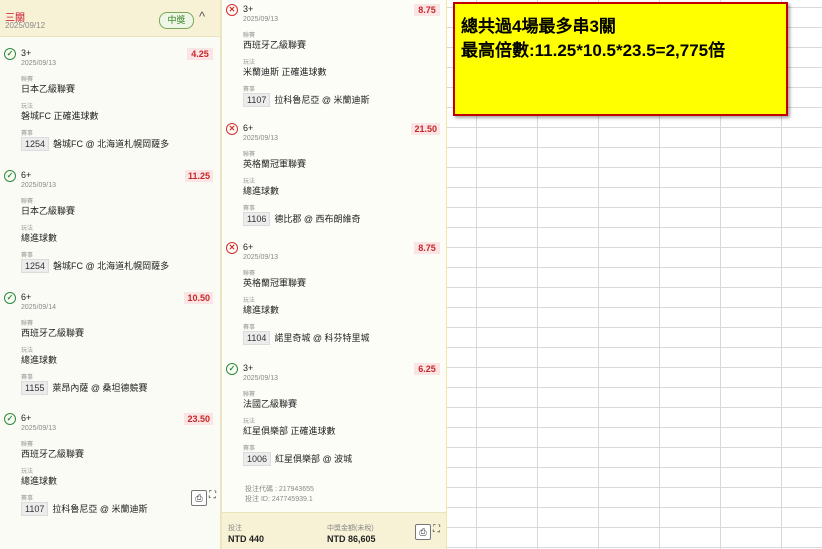  Describe the element at coordinates (39, 307) in the screenshot. I see `bet-date: 2025/09/14` at that location.